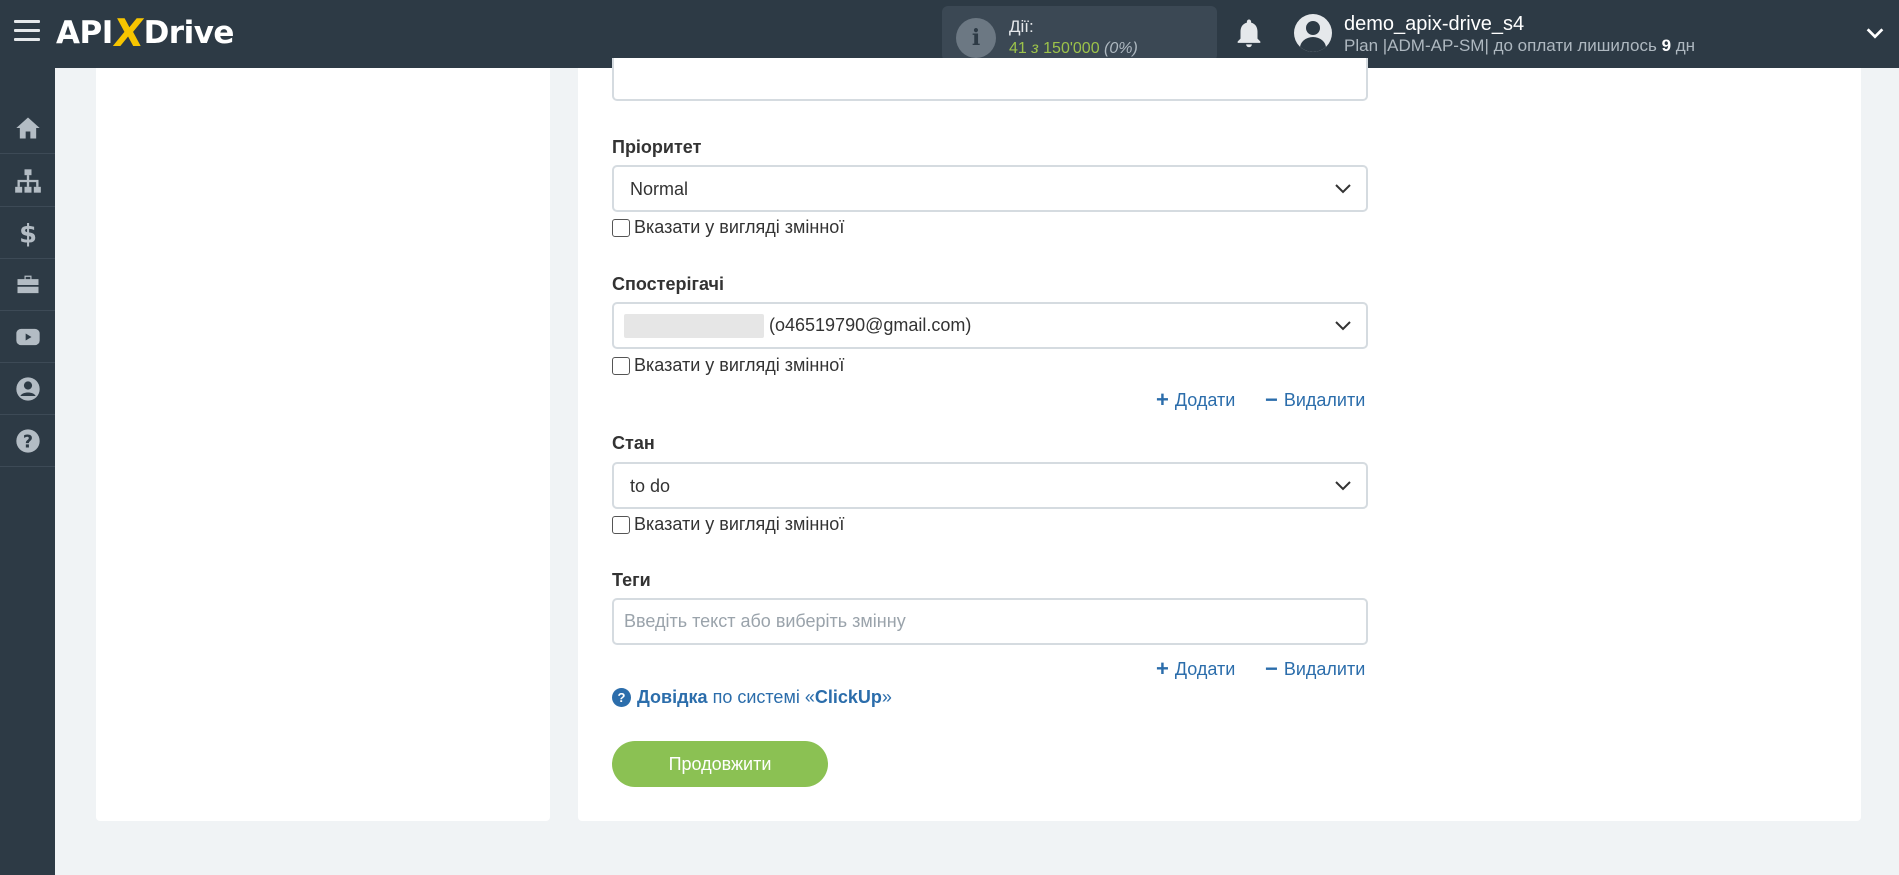 The image size is (1899, 875). I want to click on menu-icon, so click(27, 33).